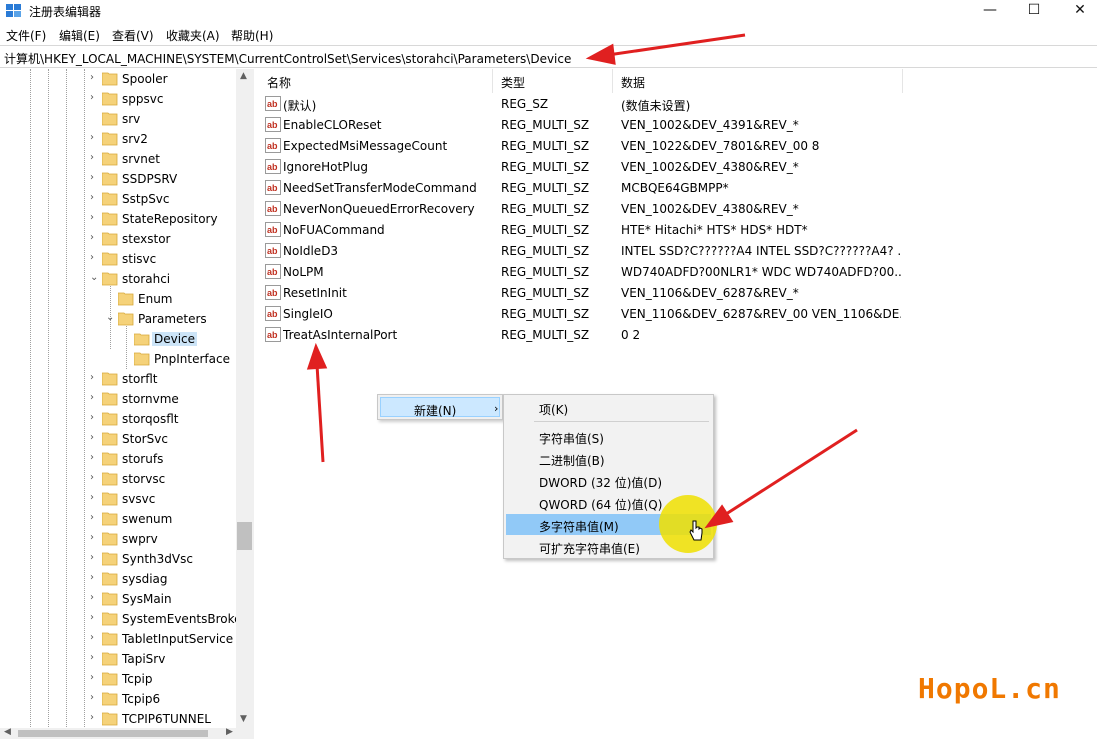  What do you see at coordinates (118, 479) in the screenshot?
I see `tree-item: › storvsc` at bounding box center [118, 479].